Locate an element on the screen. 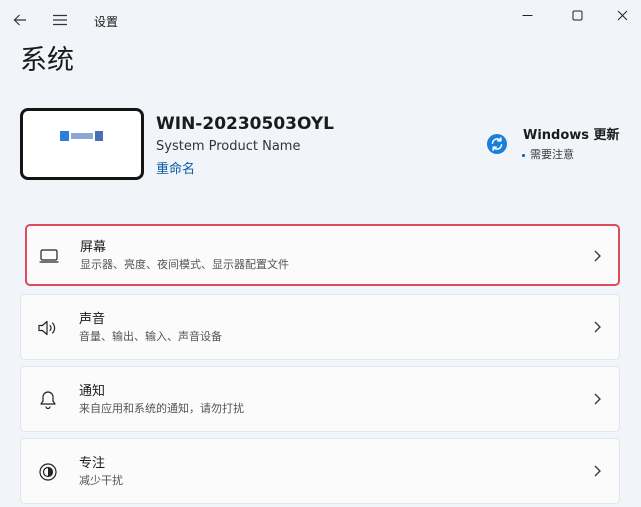 This screenshot has height=507, width=641. device-info-card: WIN-20230503OYL System Product Name 重命名 is located at coordinates (320, 144).